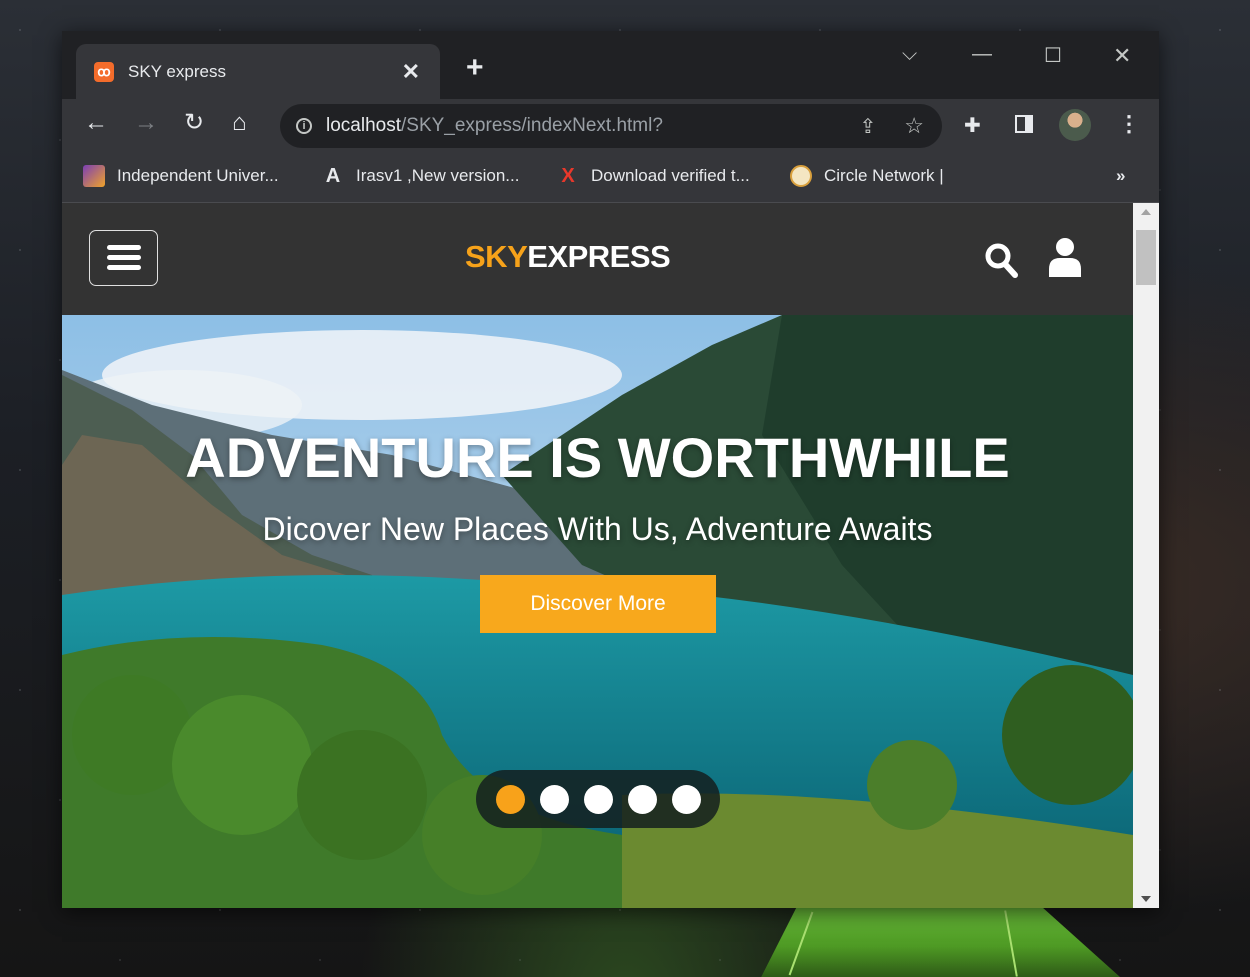 The width and height of the screenshot is (1250, 977). What do you see at coordinates (177, 71) in the screenshot?
I see `tab-title: SKY express` at bounding box center [177, 71].